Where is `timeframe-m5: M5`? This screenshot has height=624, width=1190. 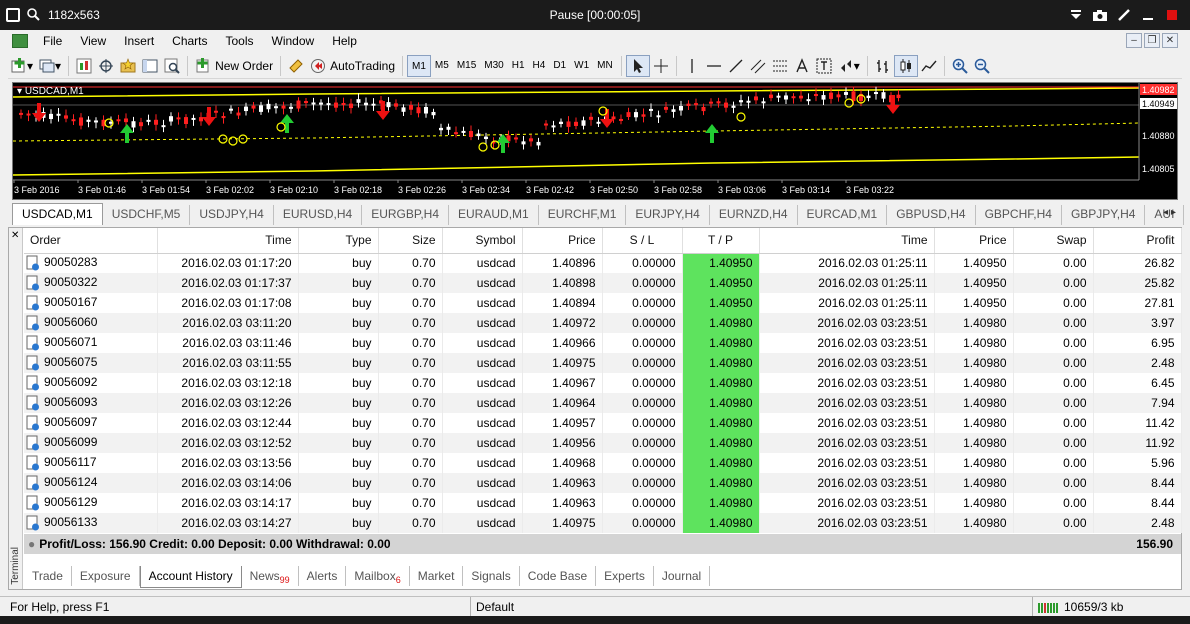 timeframe-m5: M5 is located at coordinates (442, 66).